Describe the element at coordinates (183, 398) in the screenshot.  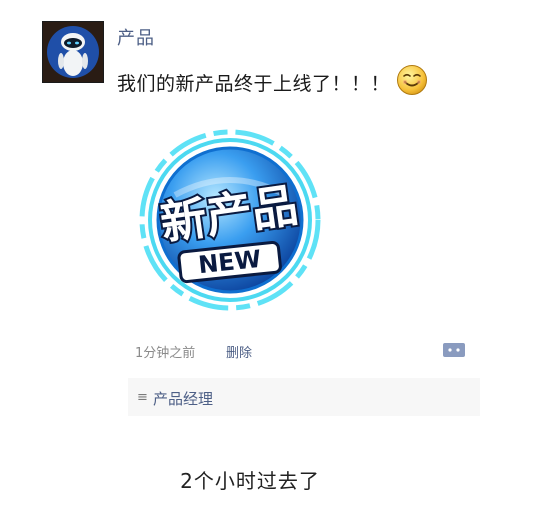
I see `liker-name: 产品经理` at that location.